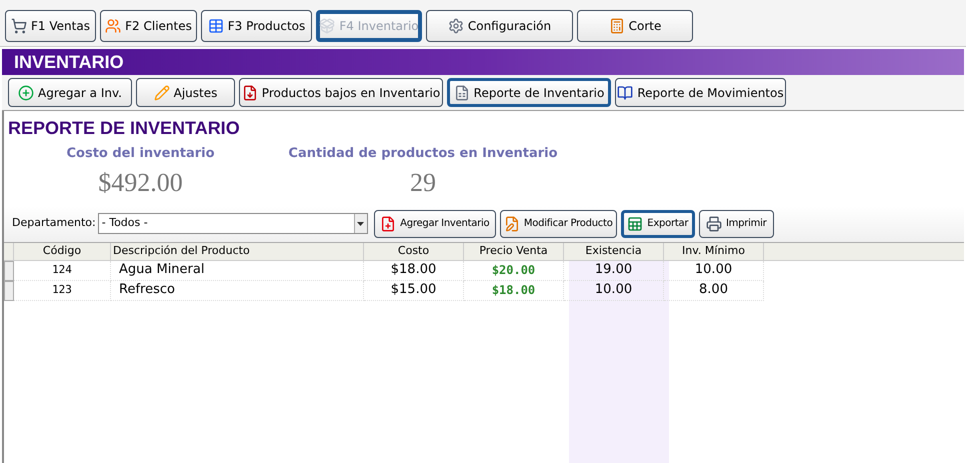 This screenshot has height=463, width=966. Describe the element at coordinates (341, 92) in the screenshot. I see `toolbar-button: Productos bajos en Inventario` at that location.